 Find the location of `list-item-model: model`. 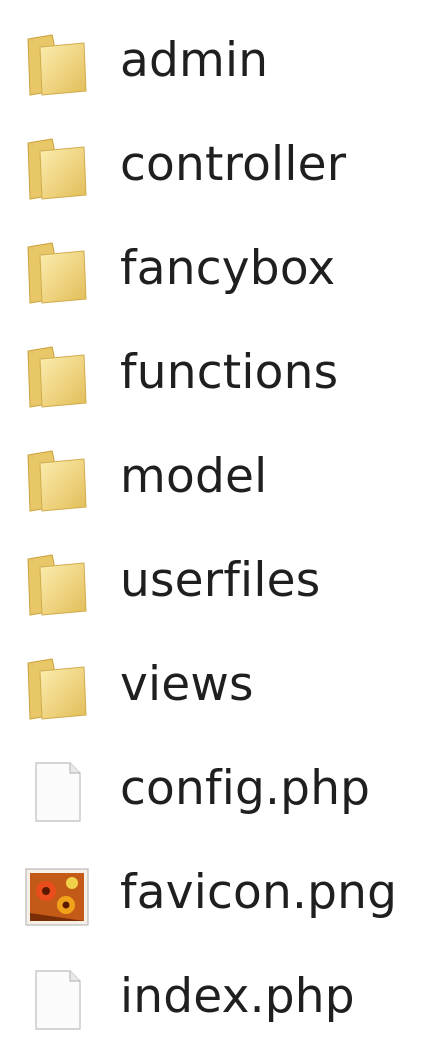

list-item-model: model is located at coordinates (210, 475).